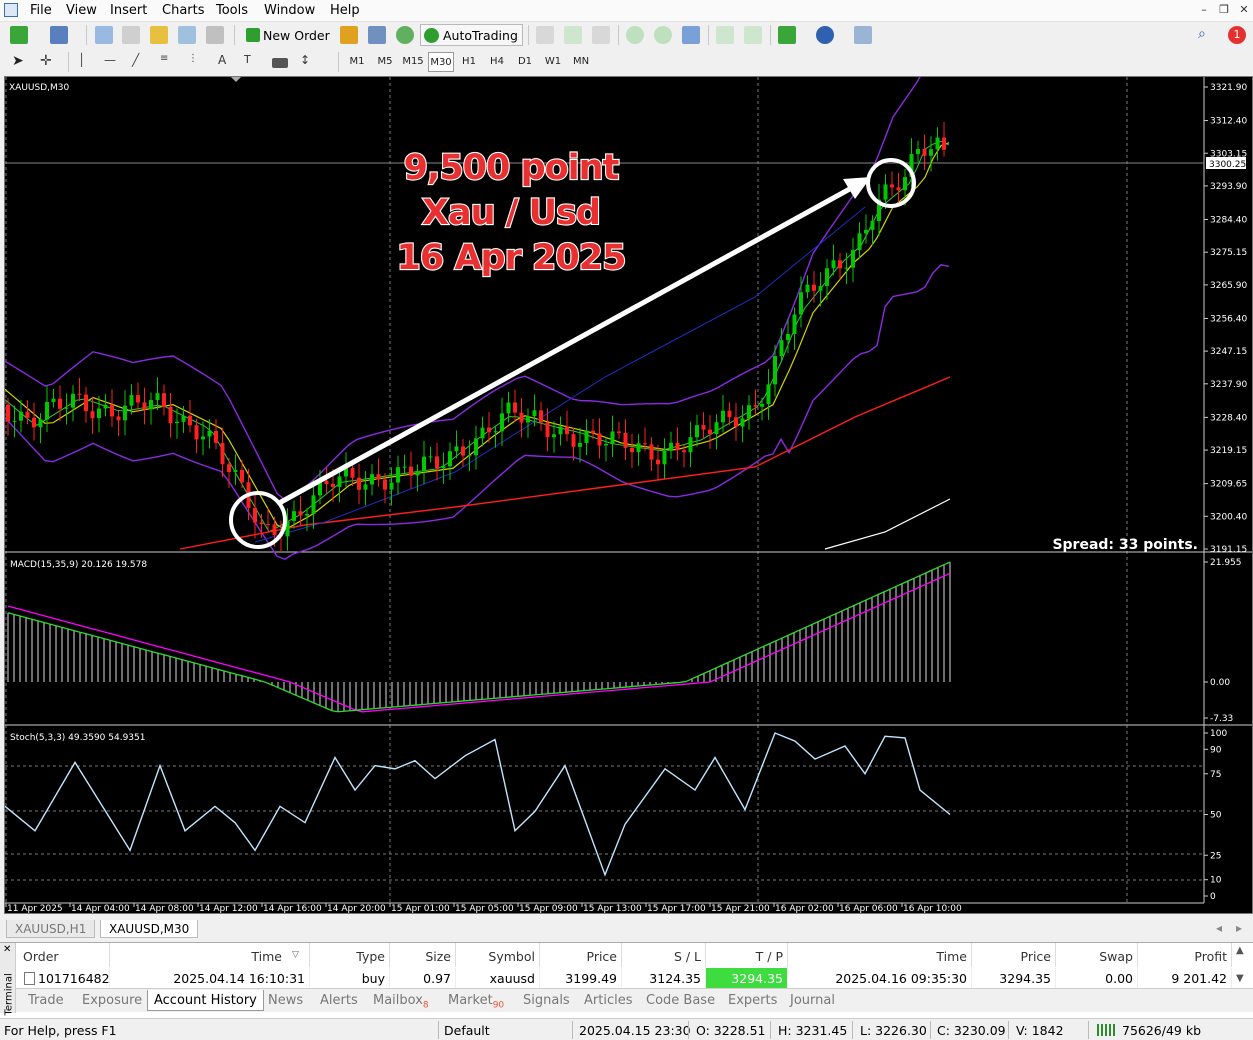  Describe the element at coordinates (149, 929) in the screenshot. I see `chart-tab-m30: XAUUSD,M30` at that location.